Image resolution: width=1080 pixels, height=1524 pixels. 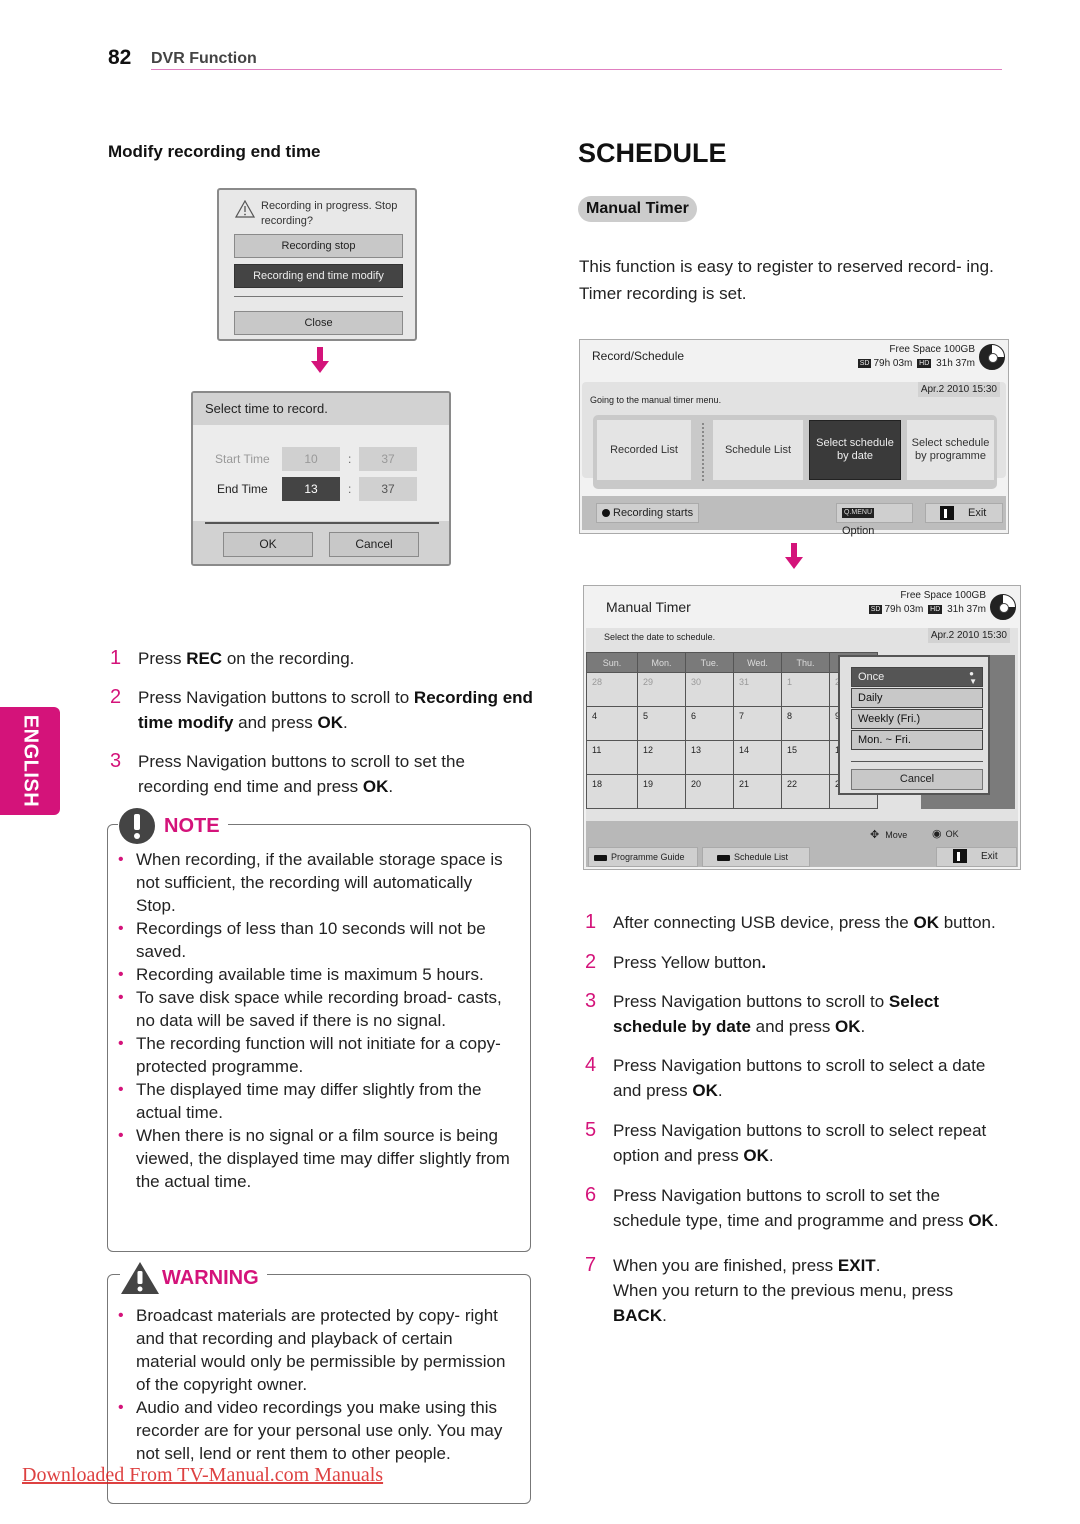 I want to click on calendar-day: 31, so click(x=757, y=689).